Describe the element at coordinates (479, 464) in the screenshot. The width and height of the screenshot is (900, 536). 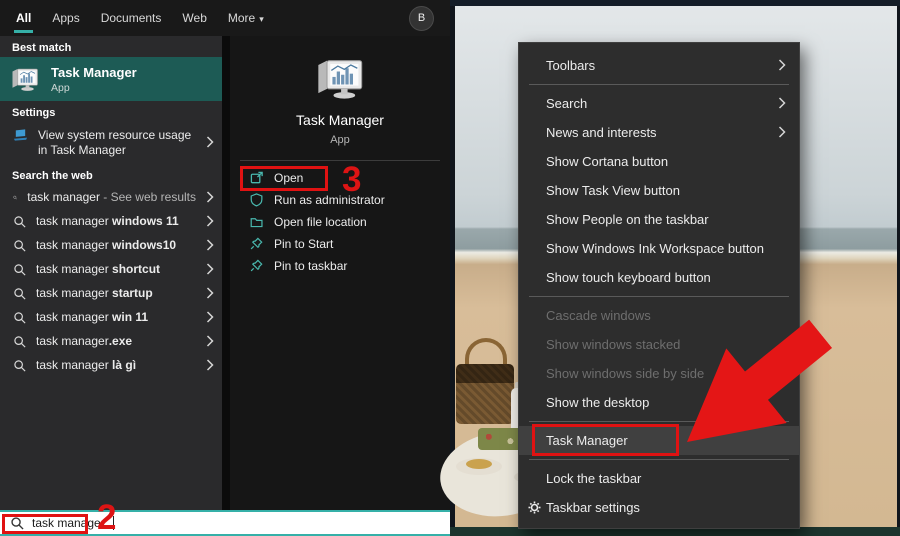
I see `food` at that location.